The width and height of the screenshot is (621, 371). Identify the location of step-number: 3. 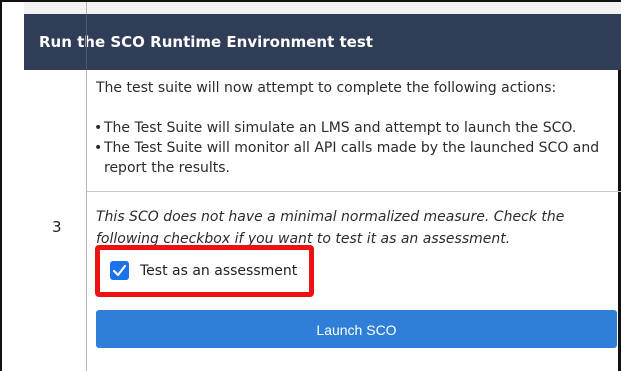
(57, 227).